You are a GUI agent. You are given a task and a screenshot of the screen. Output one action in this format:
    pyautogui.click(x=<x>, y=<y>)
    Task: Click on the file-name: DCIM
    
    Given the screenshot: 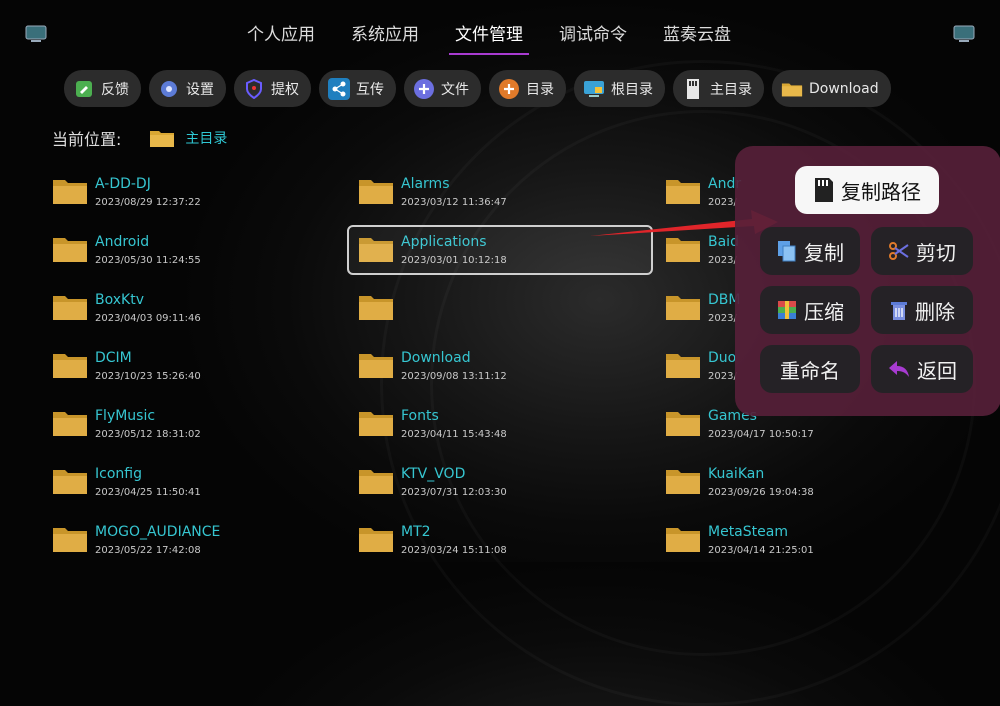 What is the action you would take?
    pyautogui.click(x=113, y=357)
    